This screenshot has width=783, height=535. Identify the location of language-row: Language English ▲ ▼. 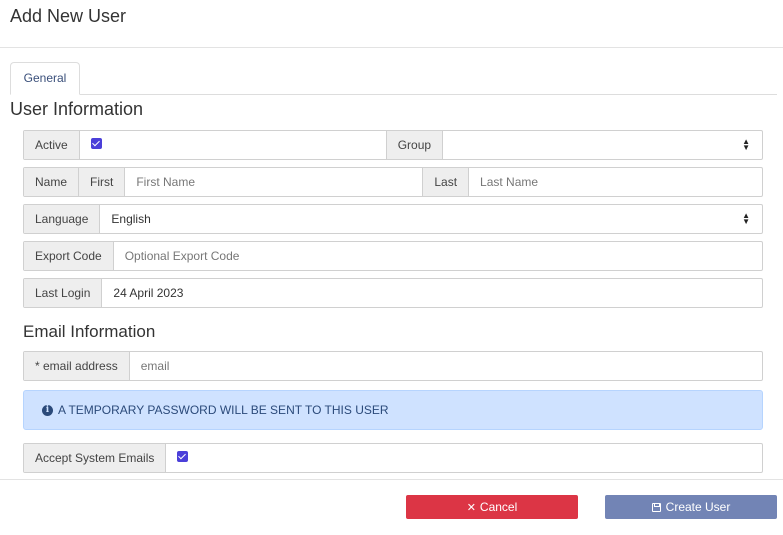
(393, 219).